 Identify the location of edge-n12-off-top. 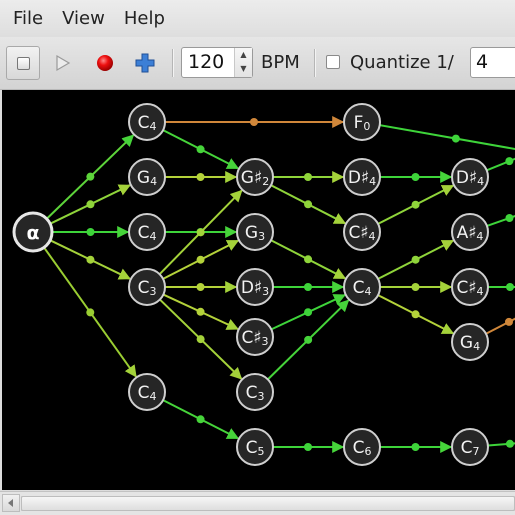
(447, 137).